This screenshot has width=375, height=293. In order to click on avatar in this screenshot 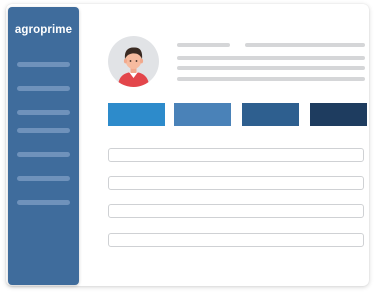, I will do `click(133, 61)`.